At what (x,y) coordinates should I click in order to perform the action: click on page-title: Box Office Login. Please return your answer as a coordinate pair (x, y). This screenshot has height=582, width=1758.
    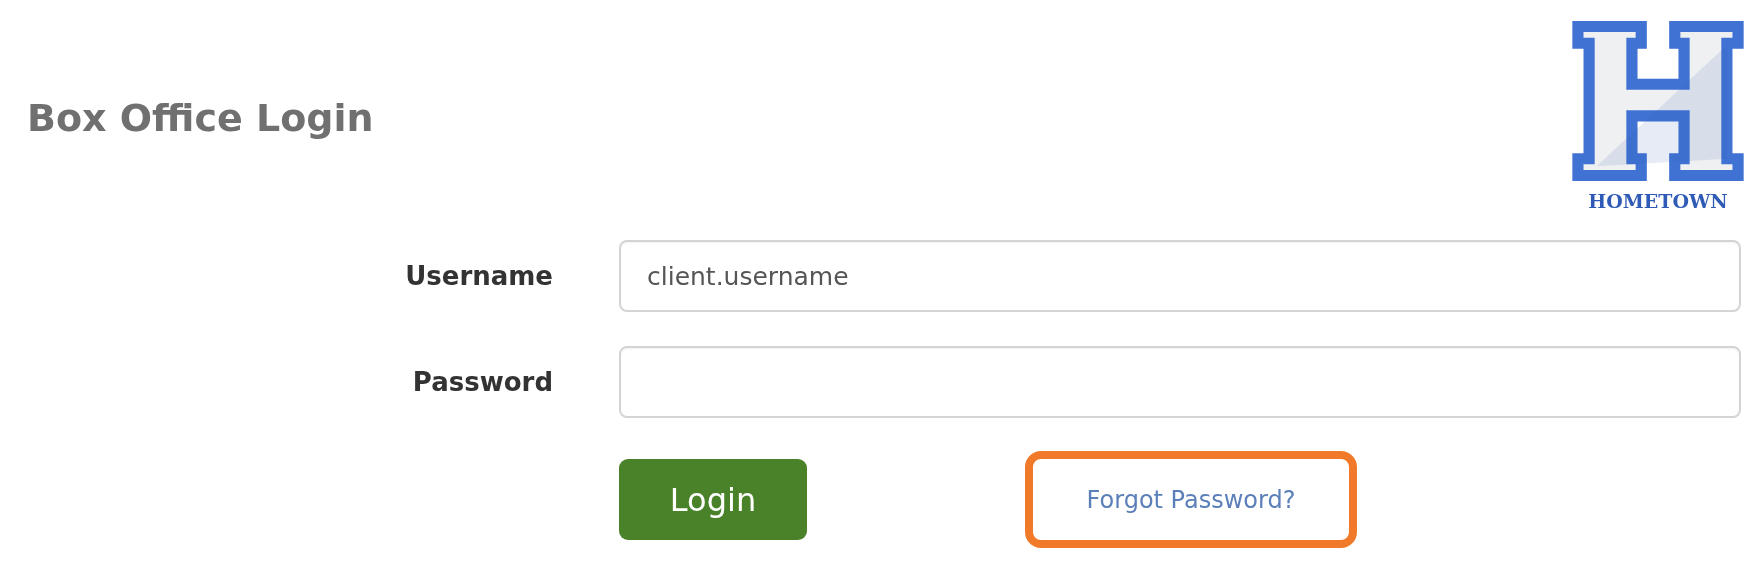
    Looking at the image, I should click on (200, 119).